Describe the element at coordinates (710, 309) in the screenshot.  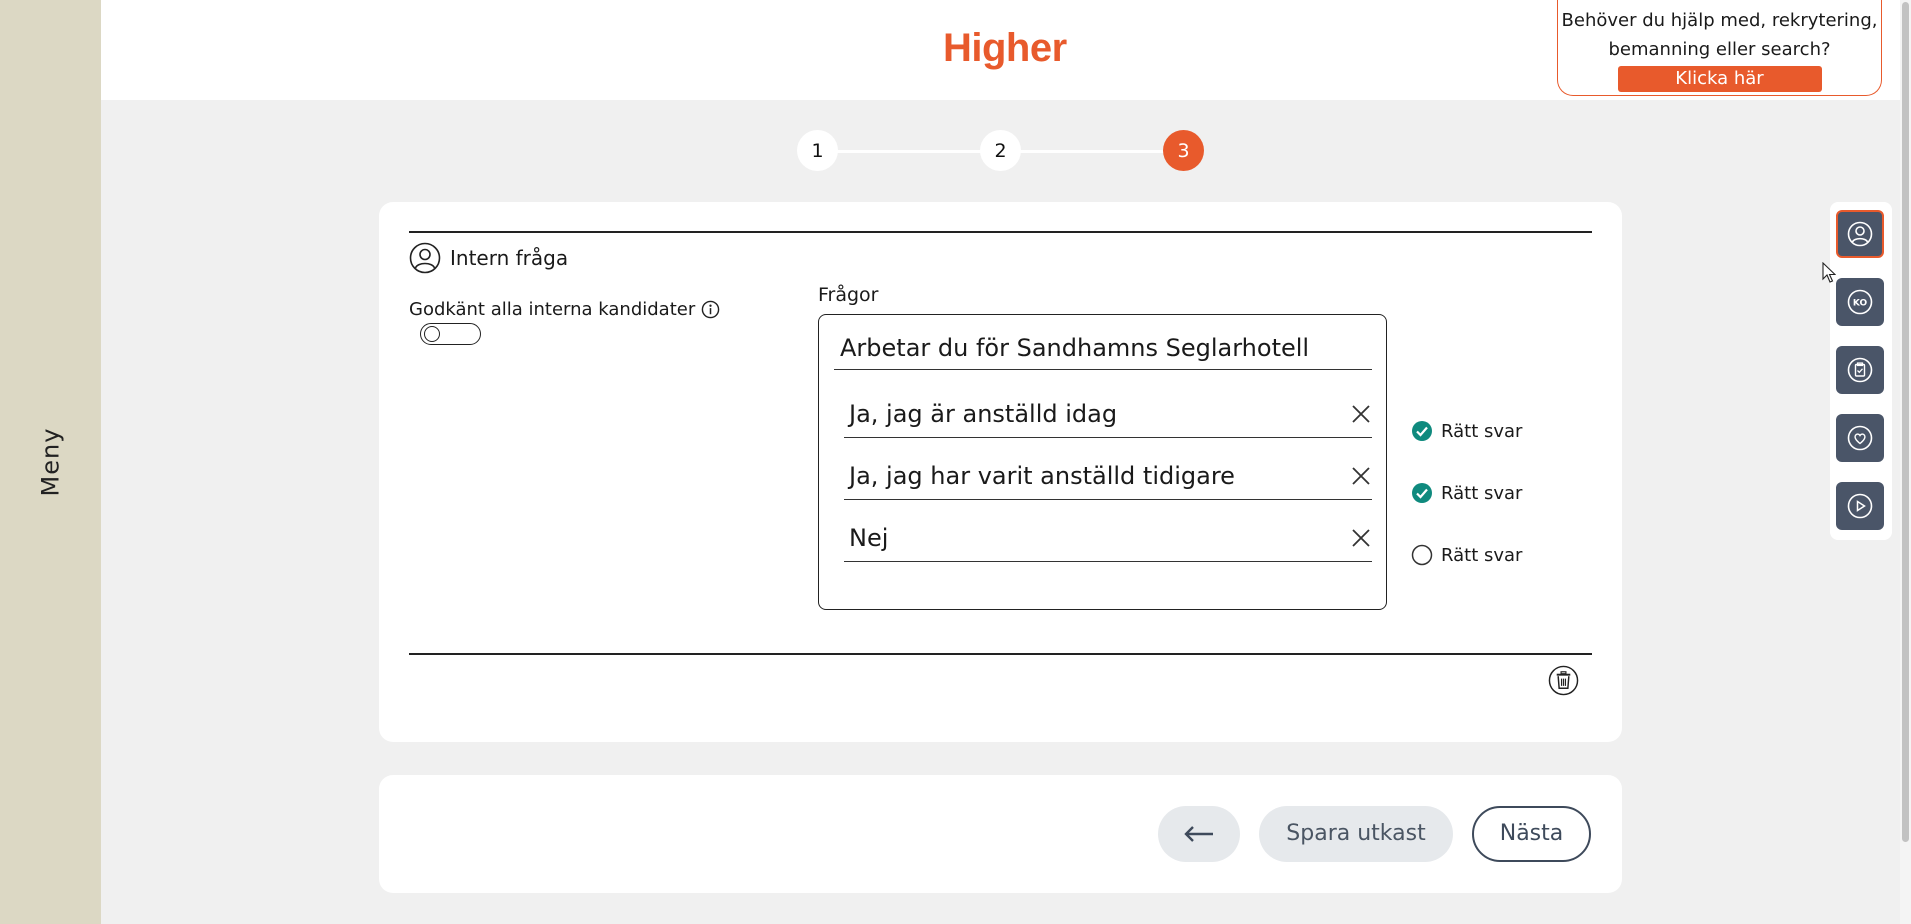
I see `info-icon` at that location.